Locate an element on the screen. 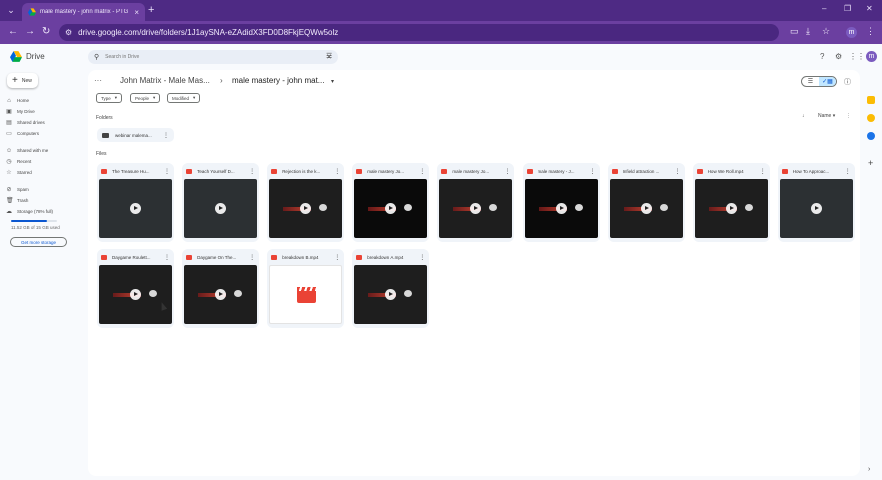  browser-menu-icon: ⋮ is located at coordinates (870, 31).